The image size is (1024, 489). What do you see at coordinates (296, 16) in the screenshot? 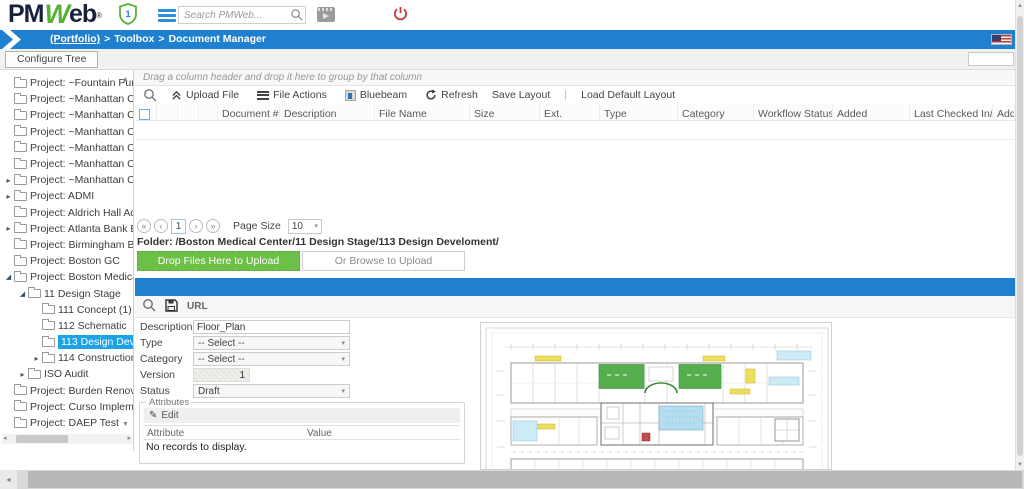
I see `search-icon` at bounding box center [296, 16].